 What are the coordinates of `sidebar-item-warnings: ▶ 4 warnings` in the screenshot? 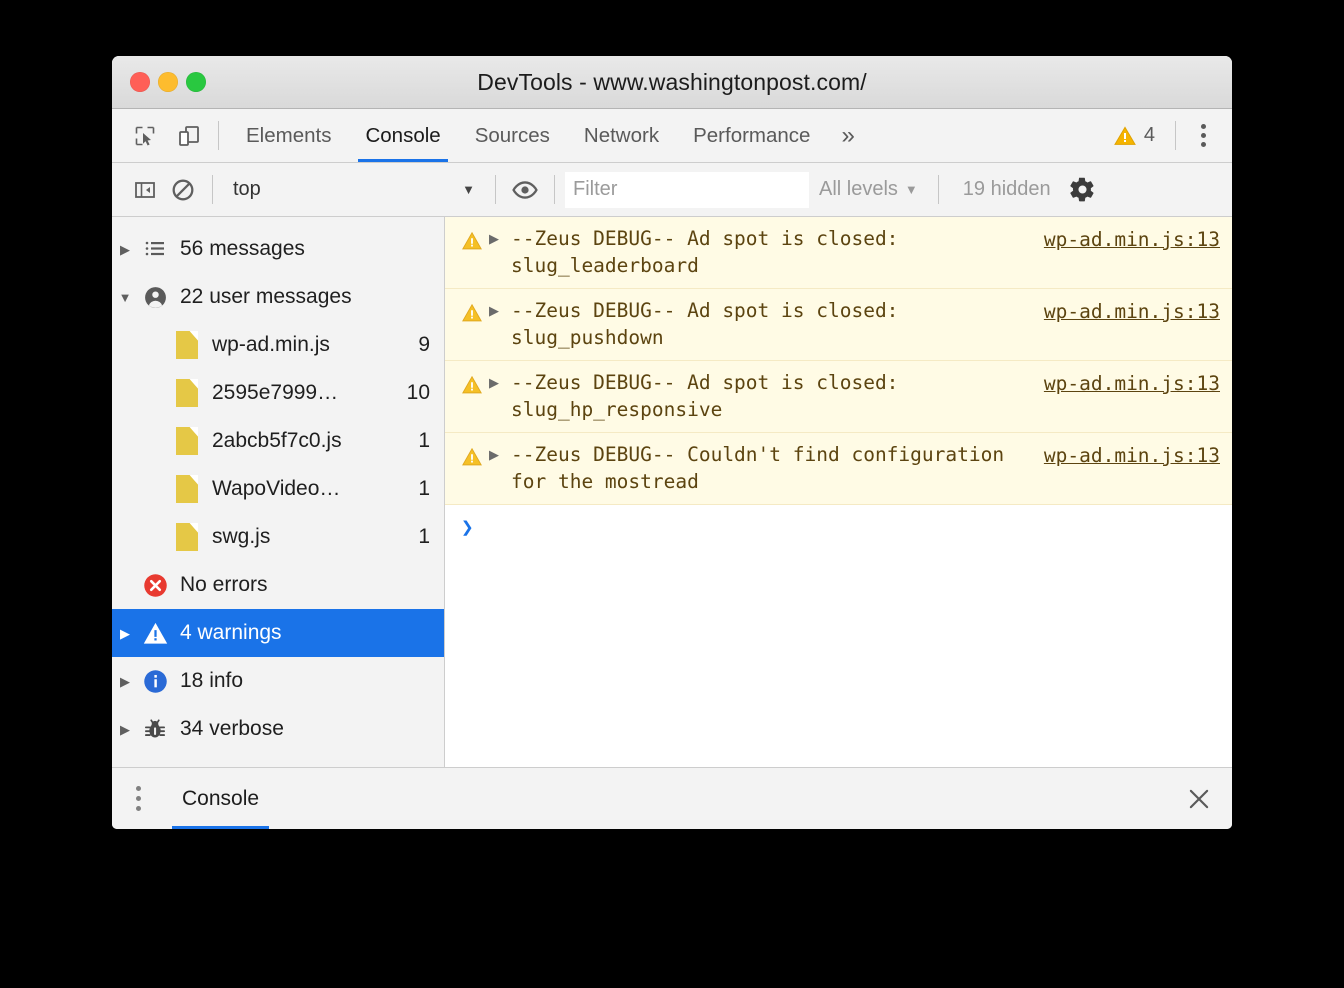 It's located at (278, 633).